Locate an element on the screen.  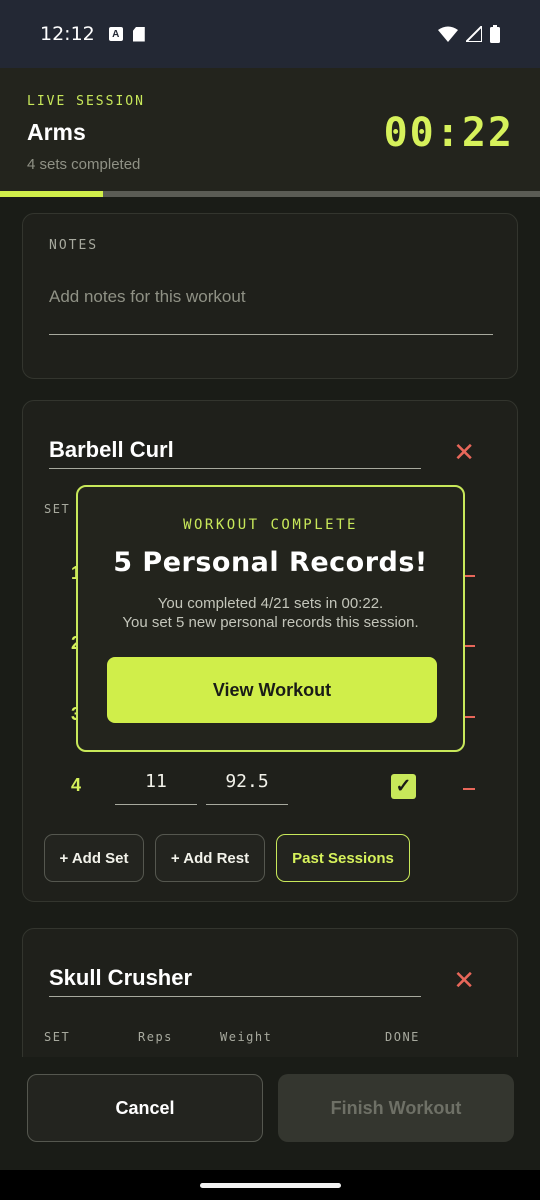
session-header: LIVE SESSION Arms 4 sets completed 00:22 is located at coordinates (270, 129).